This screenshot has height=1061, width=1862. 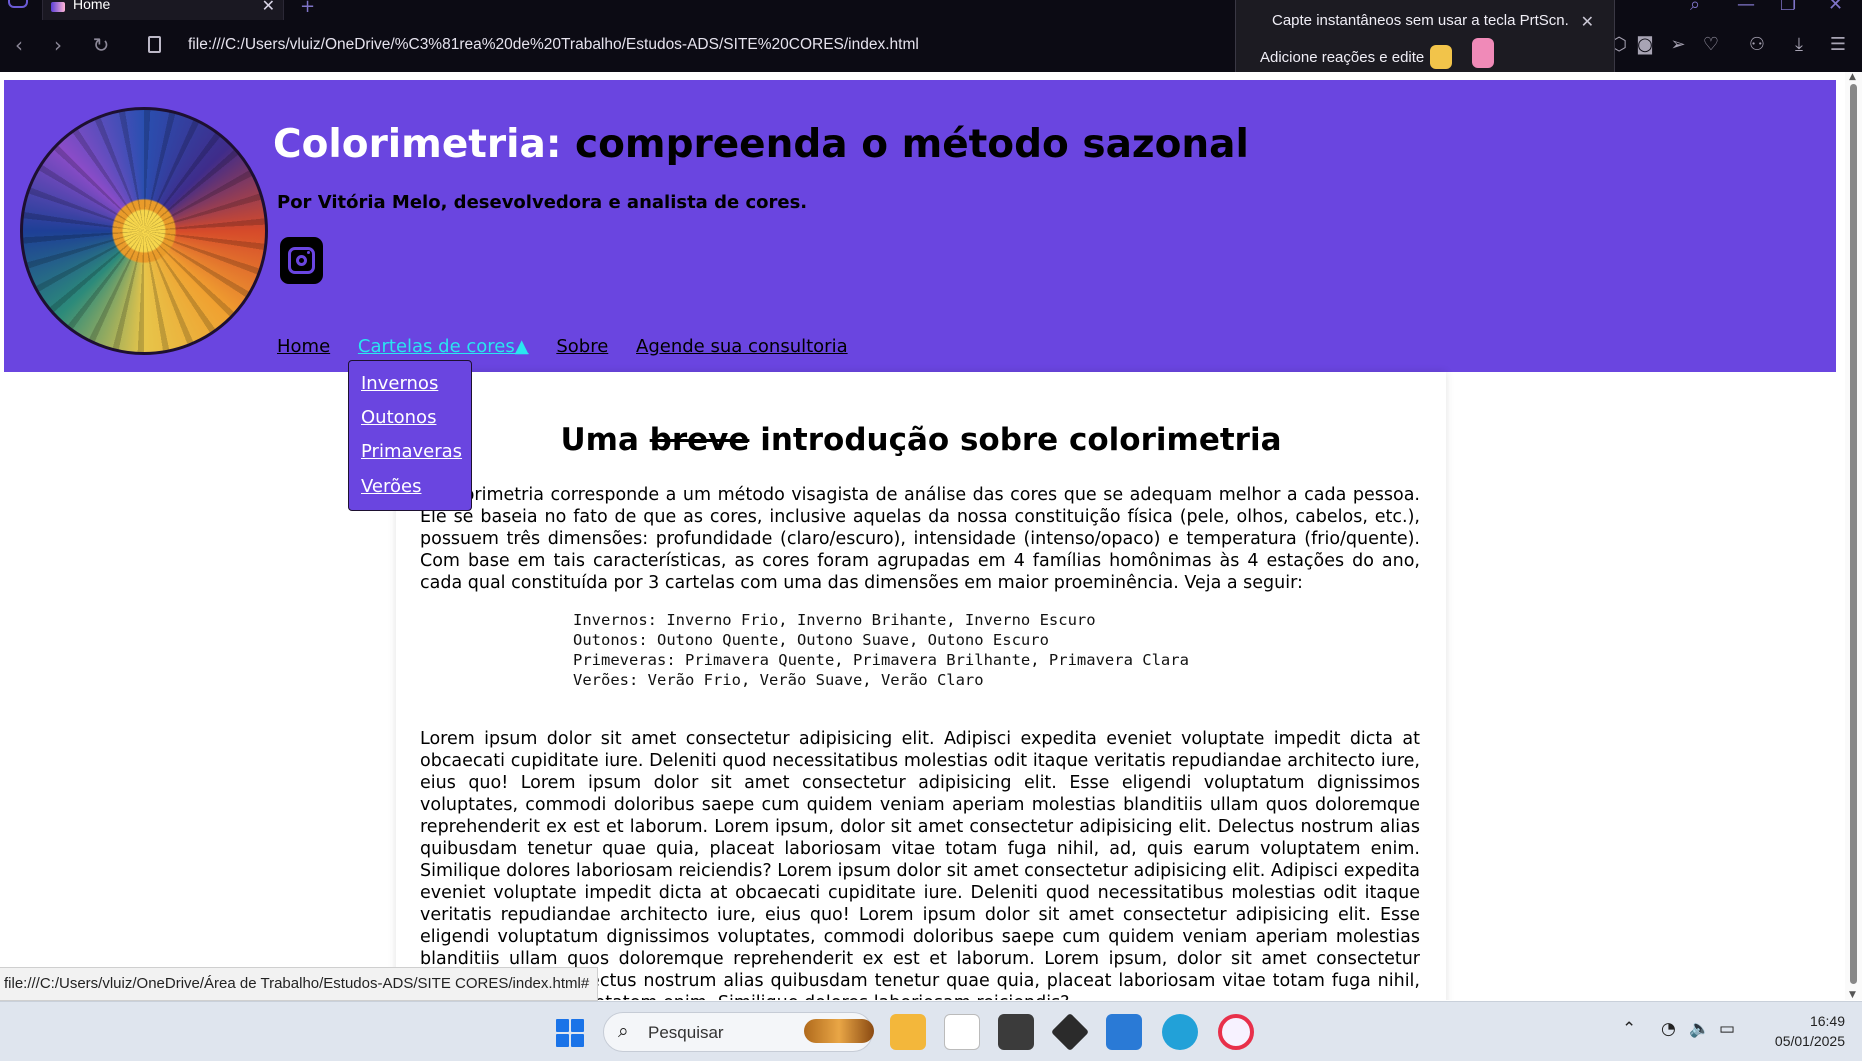 I want to click on wifi-icon: ◔, so click(x=1668, y=1029).